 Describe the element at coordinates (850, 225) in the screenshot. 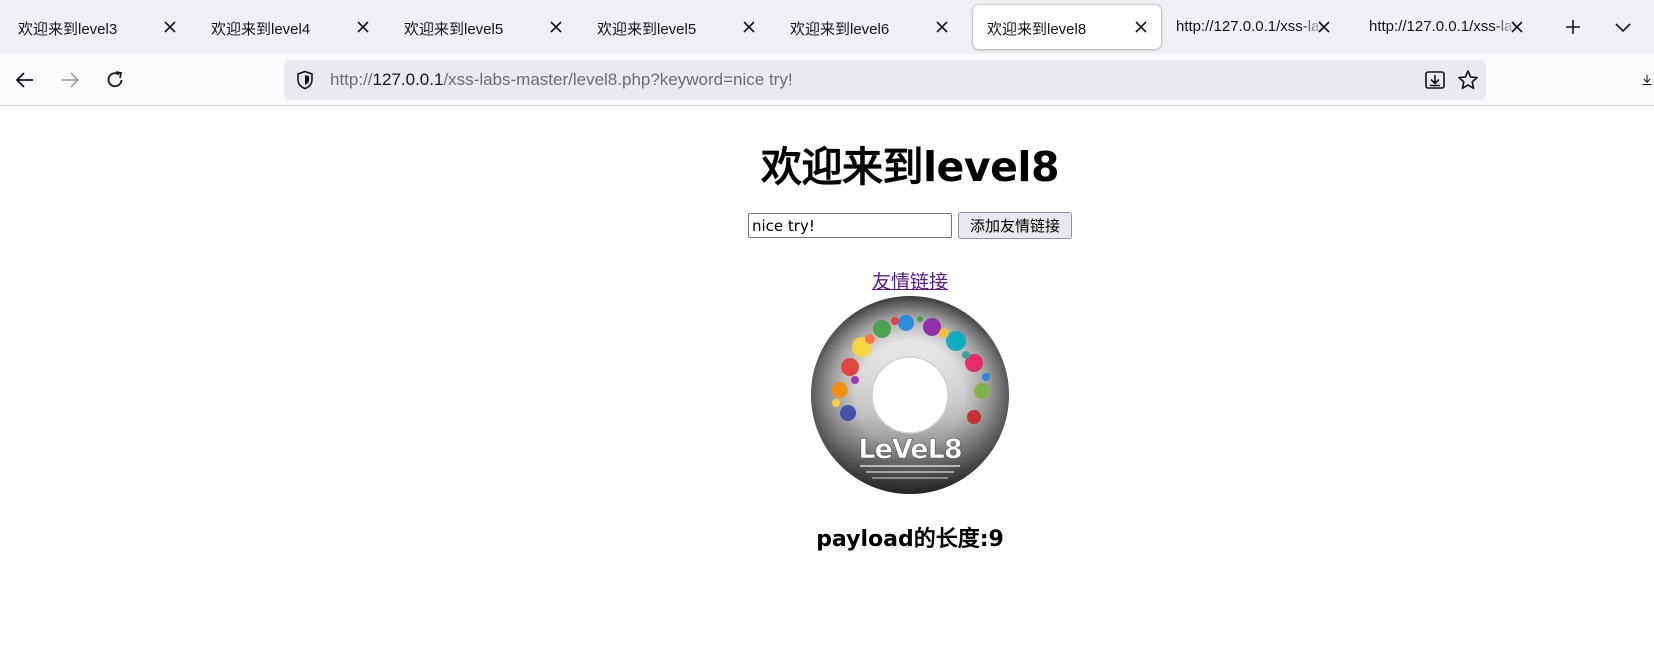

I see `keyword-input` at that location.